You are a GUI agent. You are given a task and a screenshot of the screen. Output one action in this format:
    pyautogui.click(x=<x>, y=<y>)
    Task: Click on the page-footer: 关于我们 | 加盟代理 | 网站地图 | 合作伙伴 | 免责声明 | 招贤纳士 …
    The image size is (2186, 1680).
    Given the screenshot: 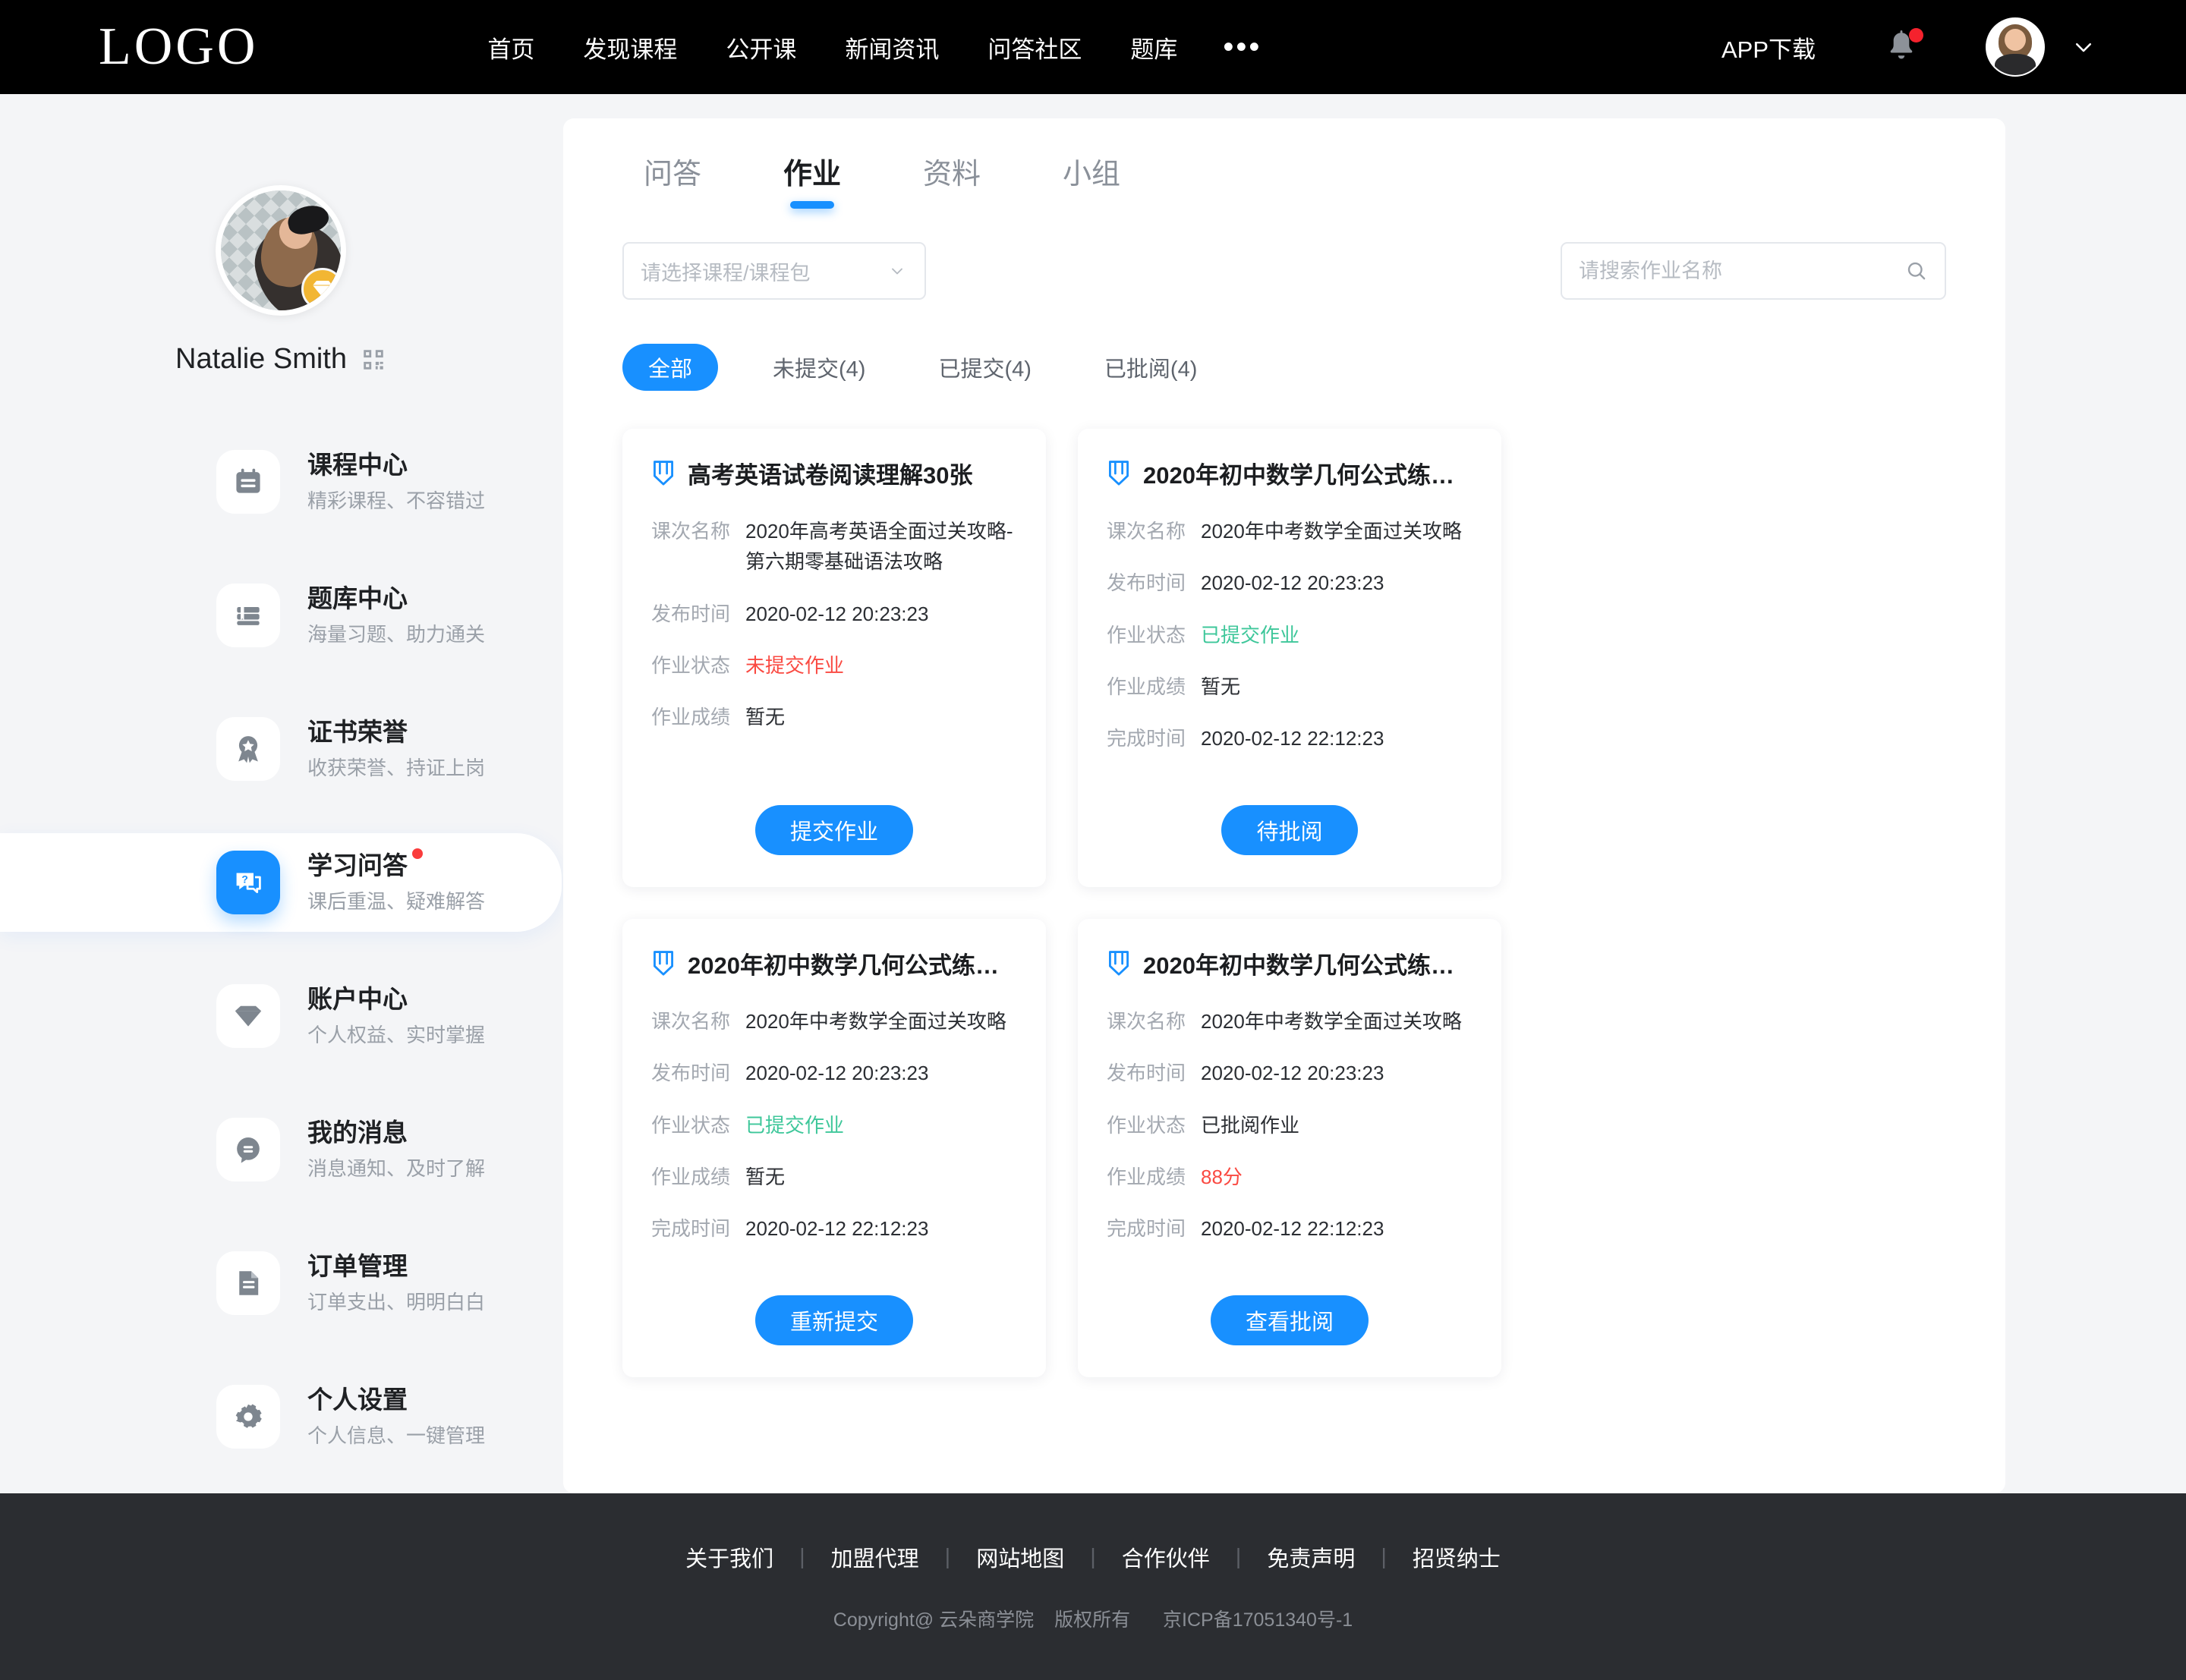 What is the action you would take?
    pyautogui.click(x=1093, y=1586)
    